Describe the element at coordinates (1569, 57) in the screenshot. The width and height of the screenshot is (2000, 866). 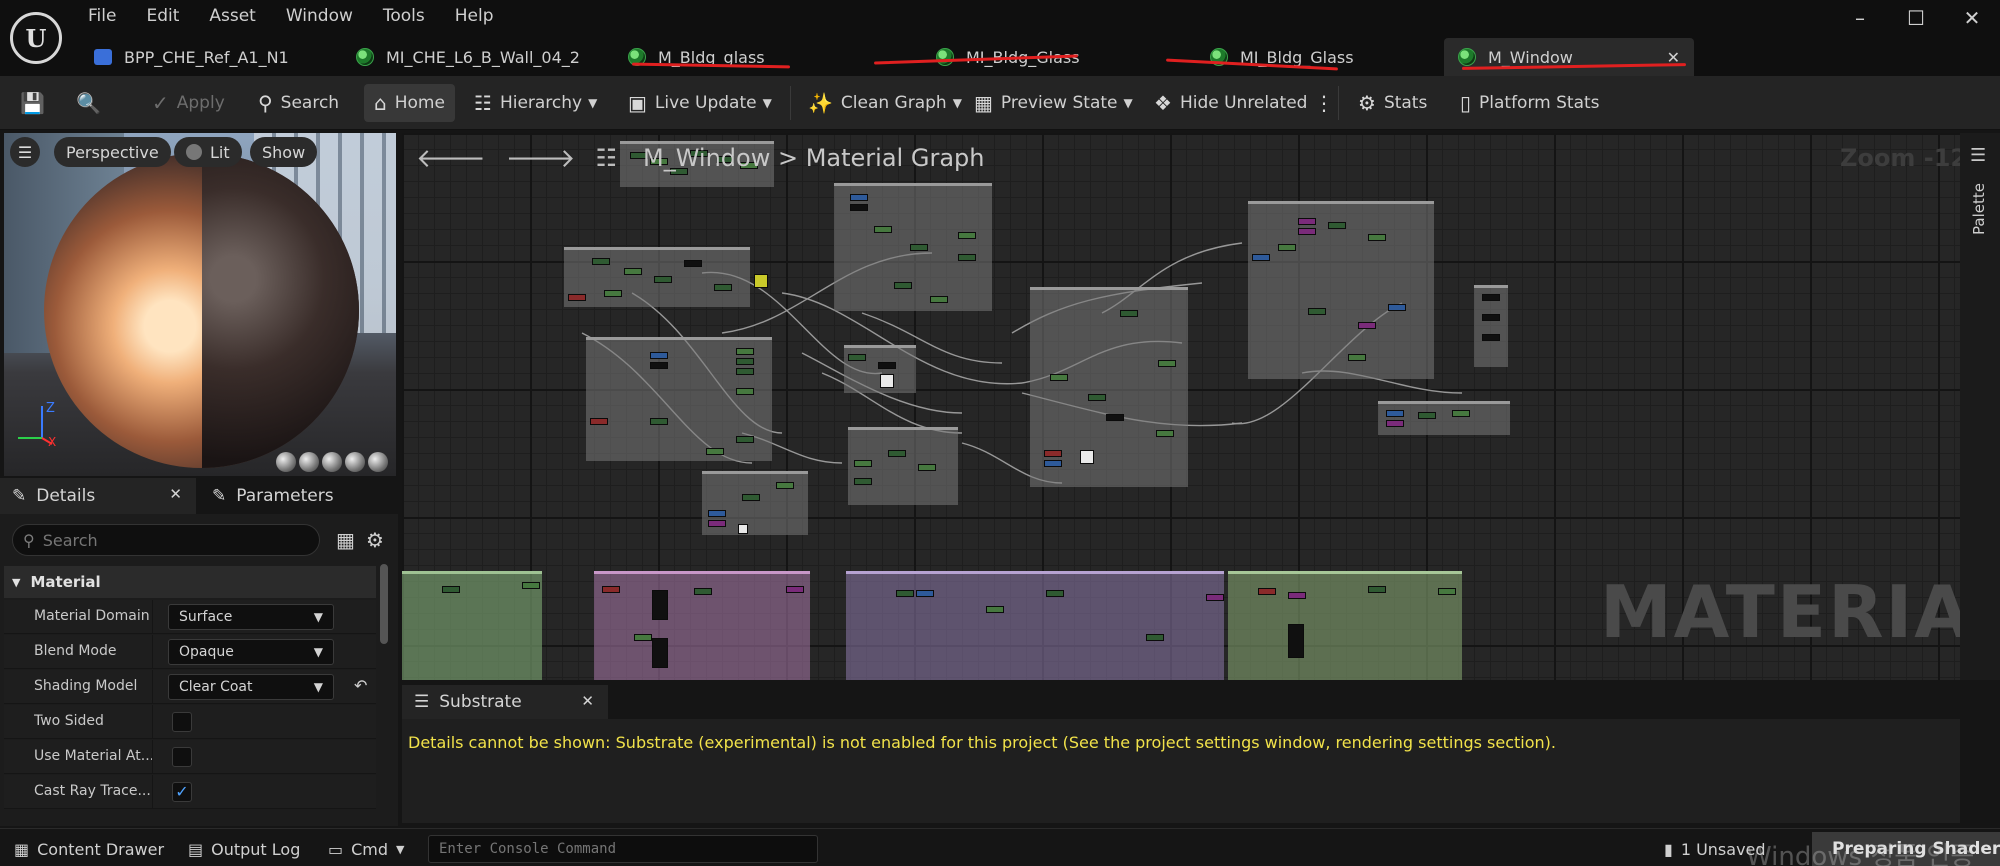
I see `tab-m-window: M_Window ✕` at that location.